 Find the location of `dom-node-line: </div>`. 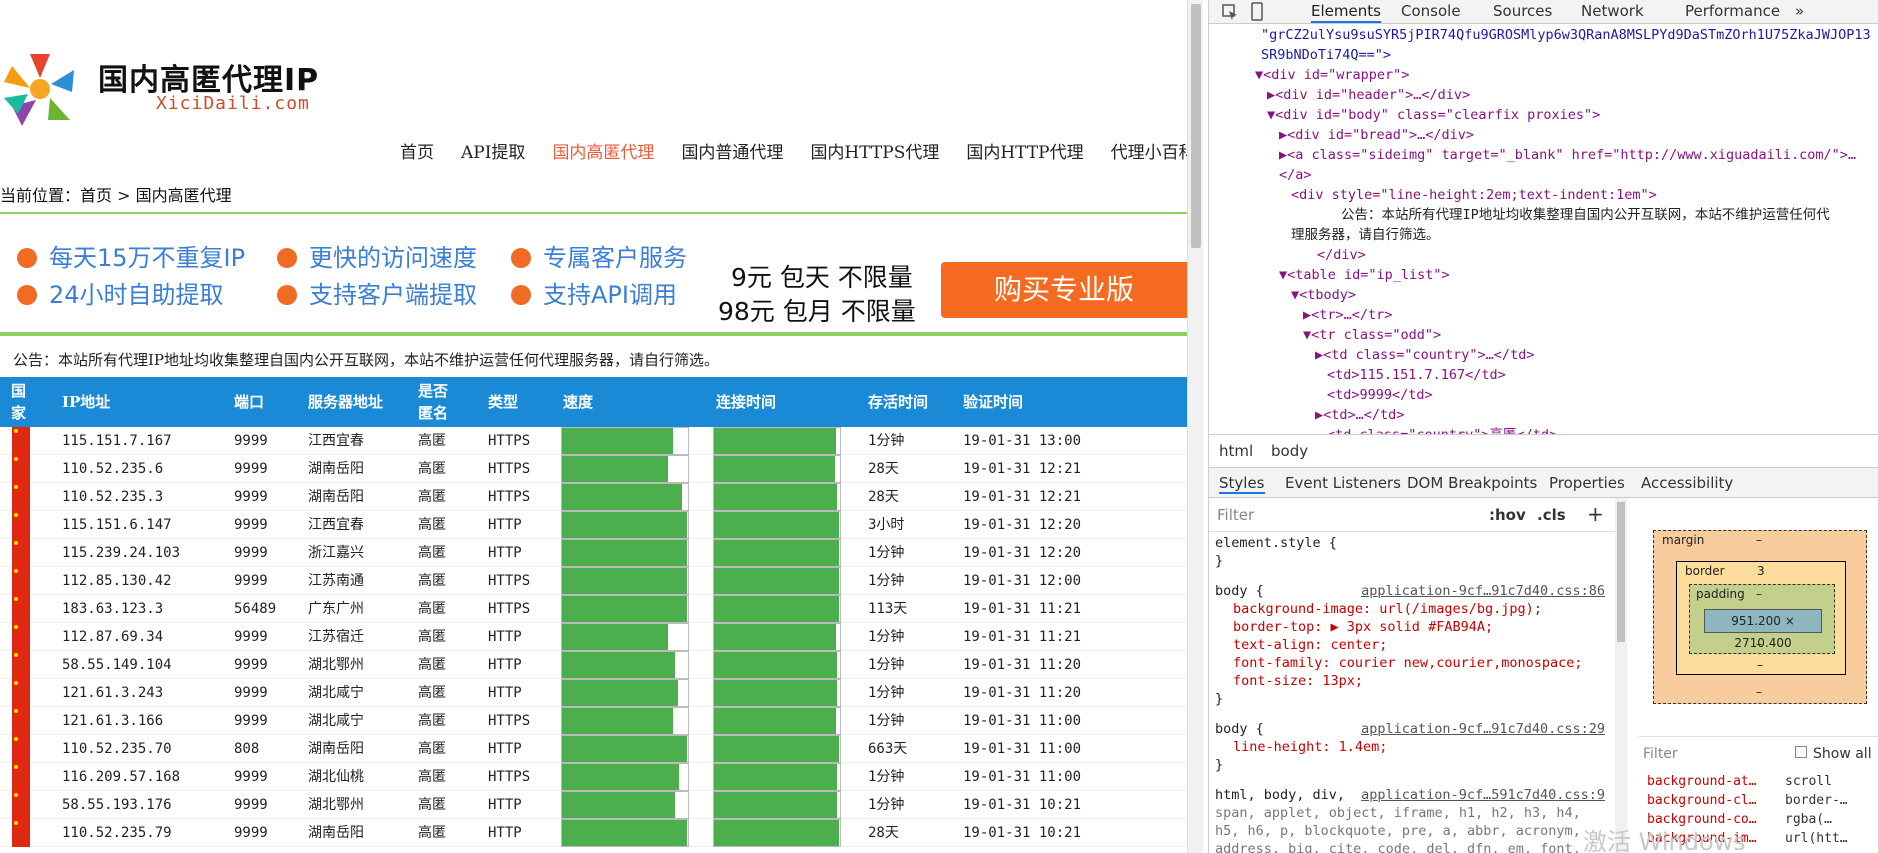

dom-node-line: </div> is located at coordinates (1341, 255).